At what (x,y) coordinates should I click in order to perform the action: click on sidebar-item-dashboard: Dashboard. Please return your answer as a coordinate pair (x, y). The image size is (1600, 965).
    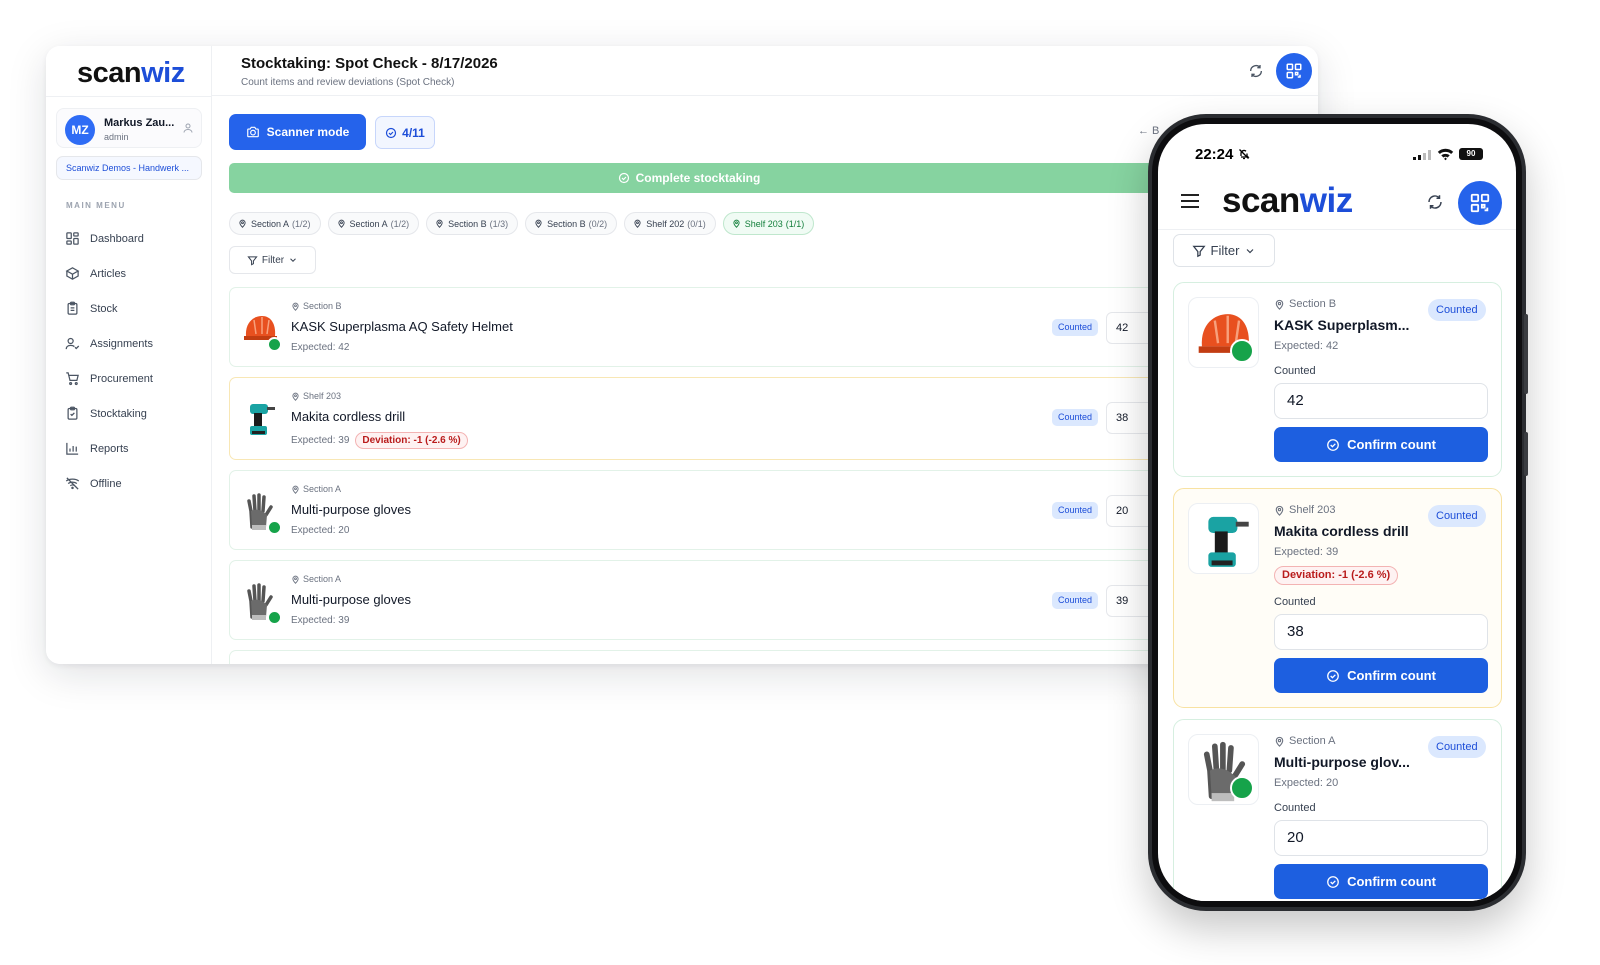
    Looking at the image, I should click on (135, 238).